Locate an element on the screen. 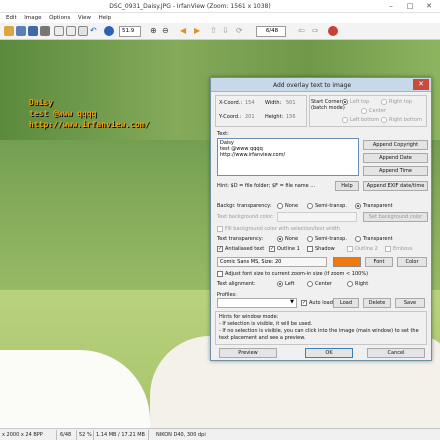 The image size is (440, 440). profiles-dropdown: ▼ is located at coordinates (257, 303).